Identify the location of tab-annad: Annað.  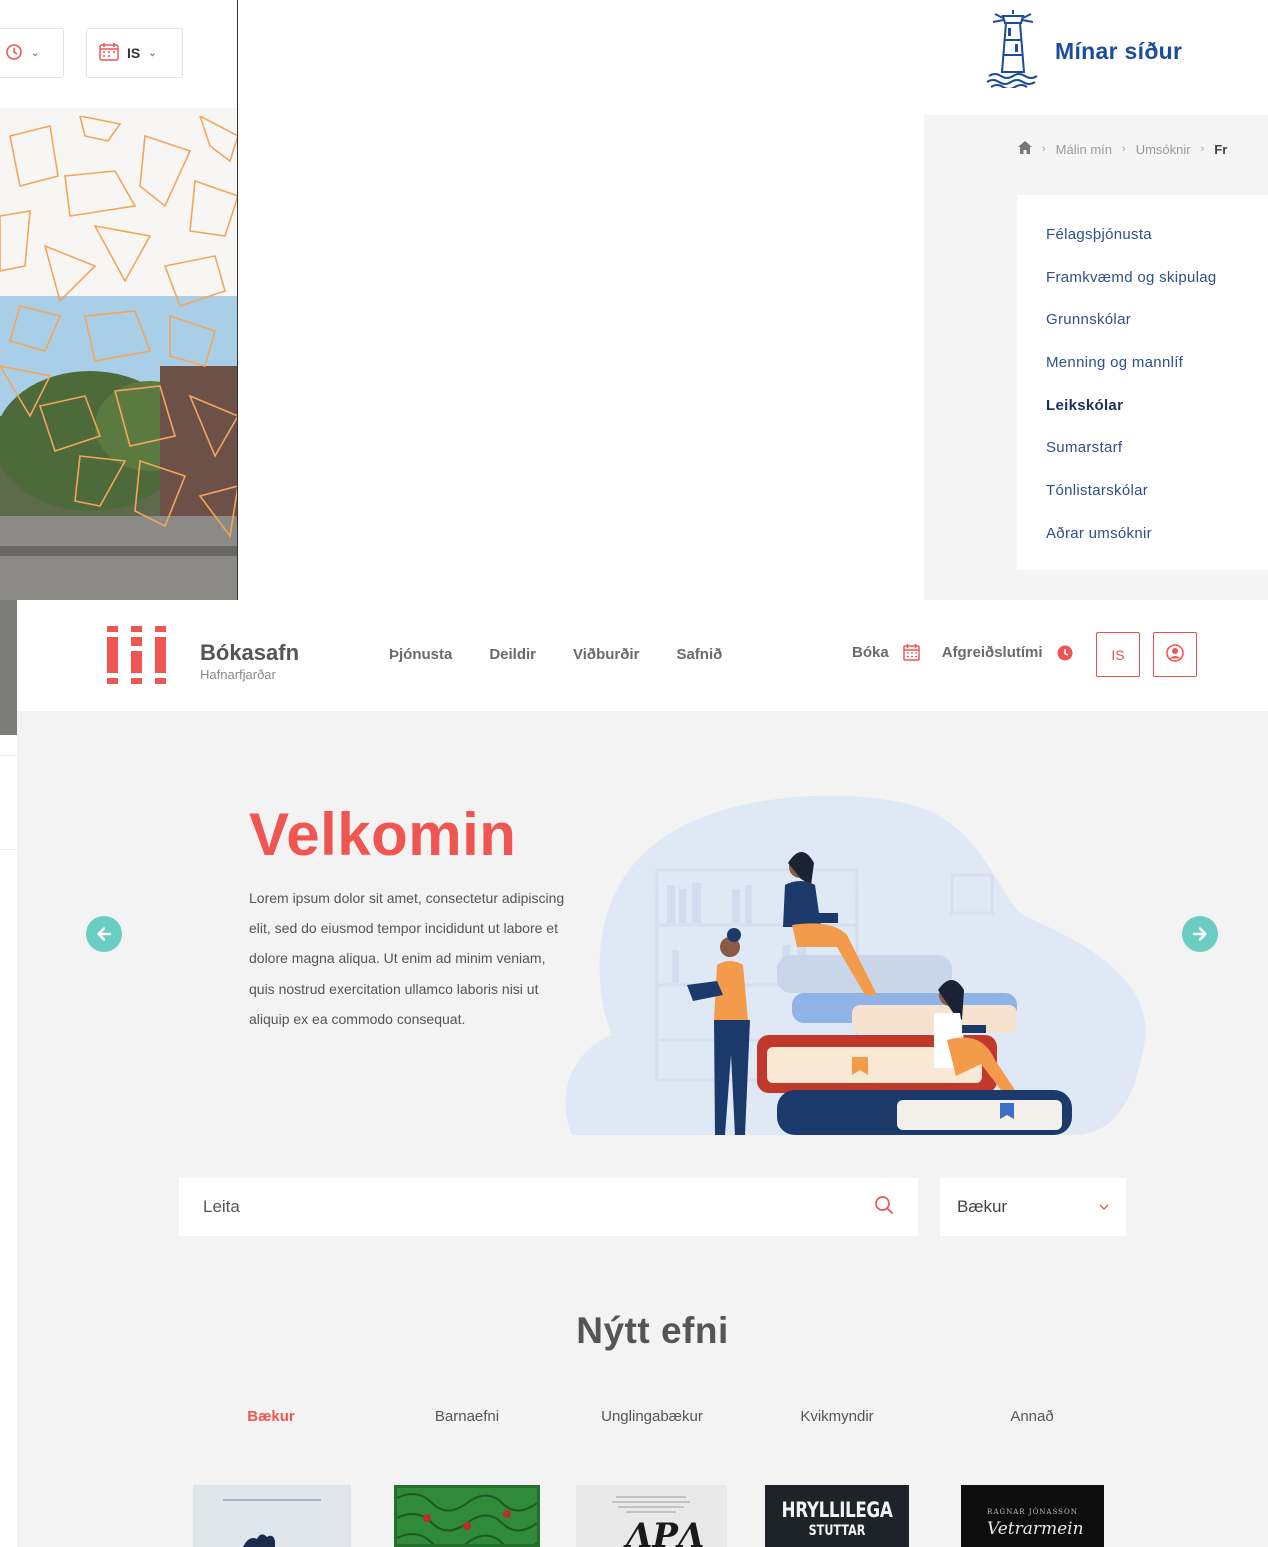
(1031, 1416).